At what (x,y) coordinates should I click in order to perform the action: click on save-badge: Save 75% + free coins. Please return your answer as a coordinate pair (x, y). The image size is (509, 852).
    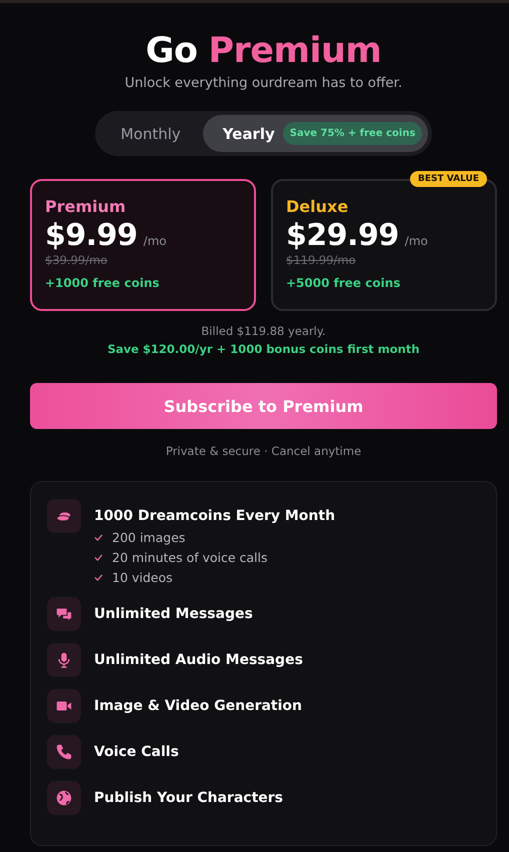
    Looking at the image, I should click on (352, 133).